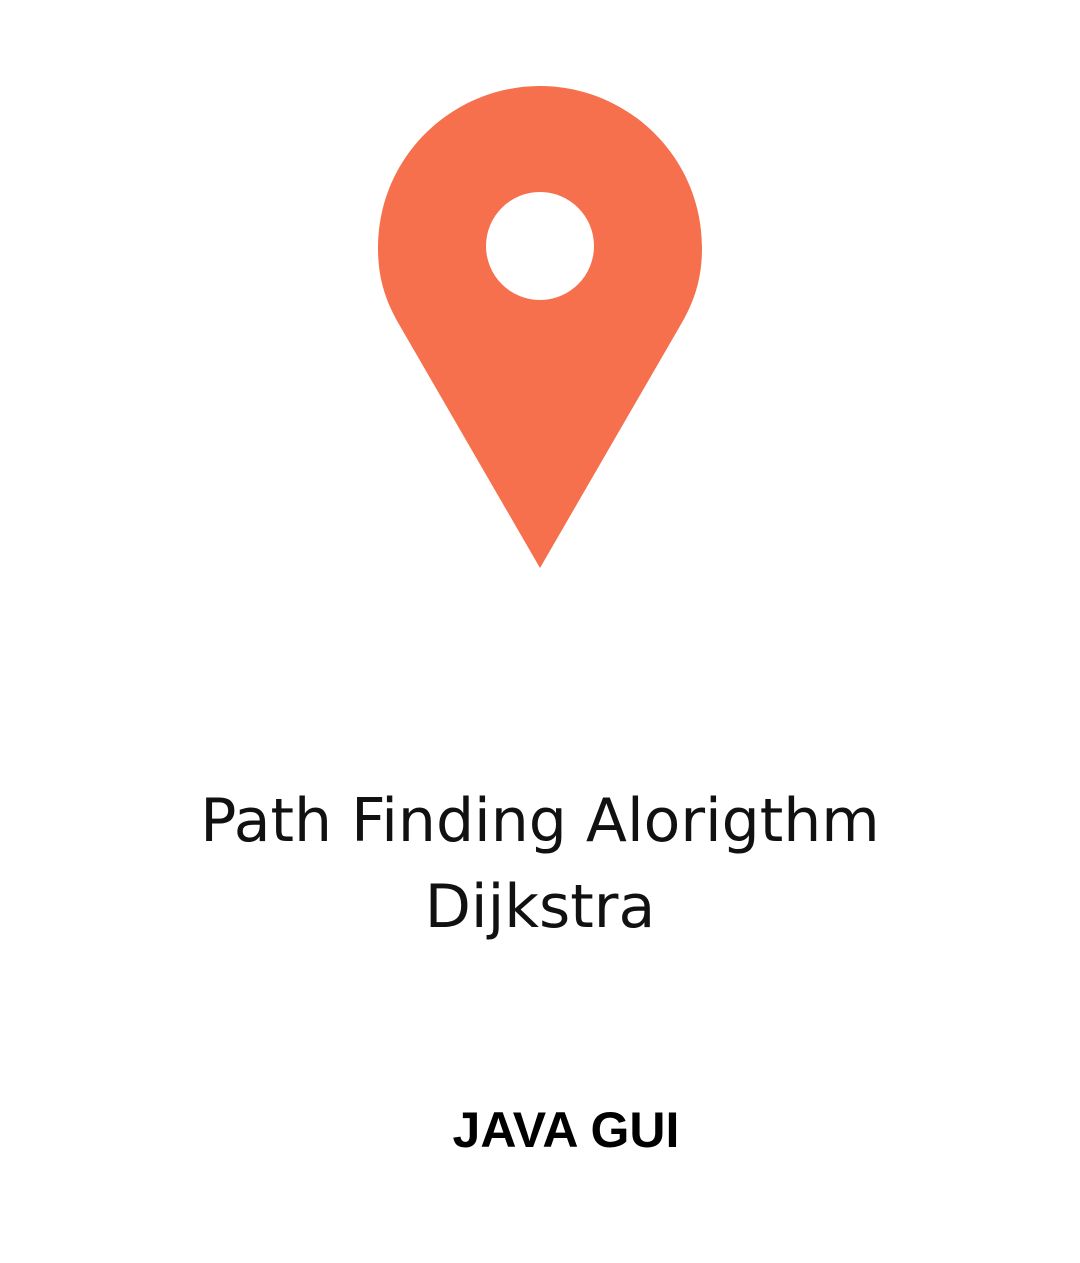 This screenshot has height=1263, width=1080. I want to click on pin-hole, so click(540, 246).